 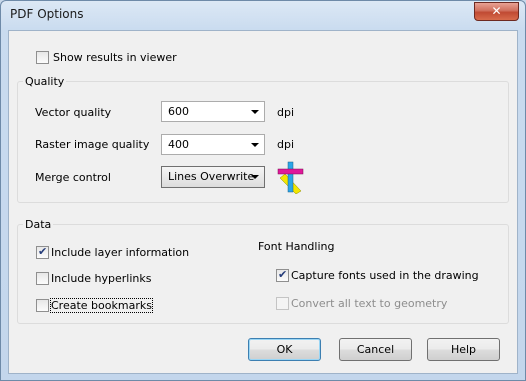 I want to click on cancel-button: Cancel, so click(x=375, y=349).